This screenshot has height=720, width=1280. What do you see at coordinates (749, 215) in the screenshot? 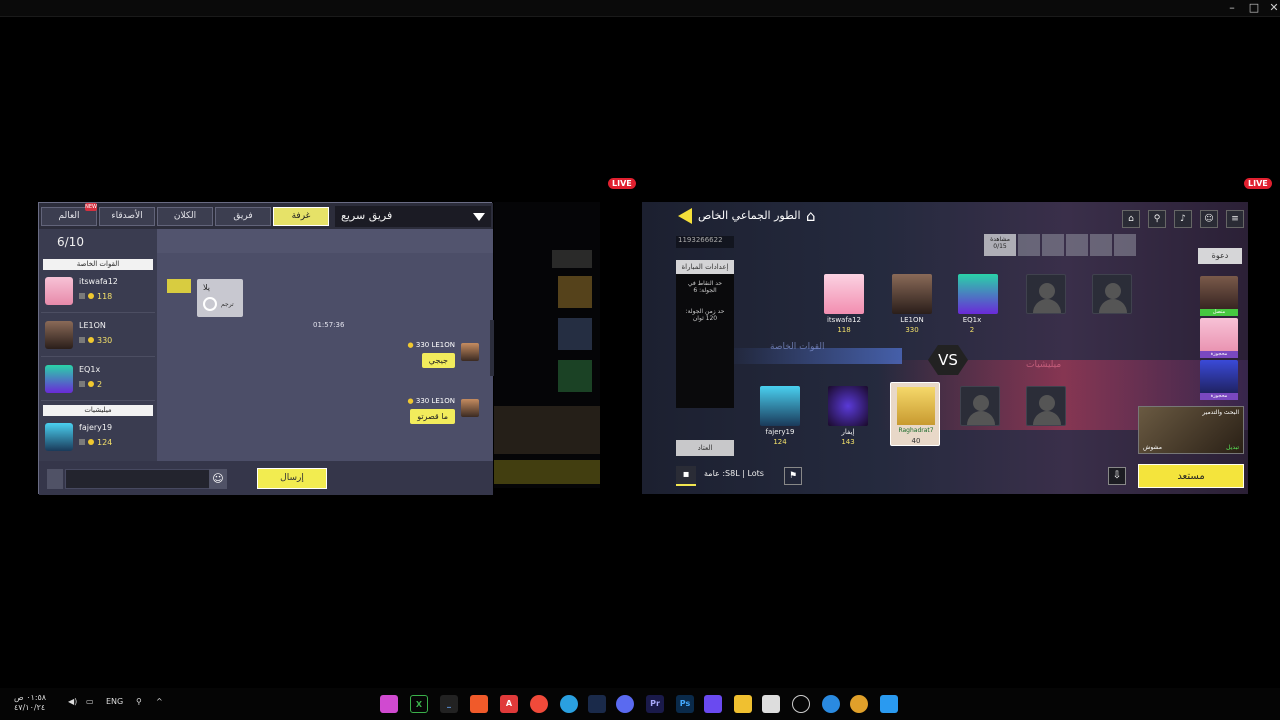
I see `page-title: الطور الجماعي الخاص` at bounding box center [749, 215].